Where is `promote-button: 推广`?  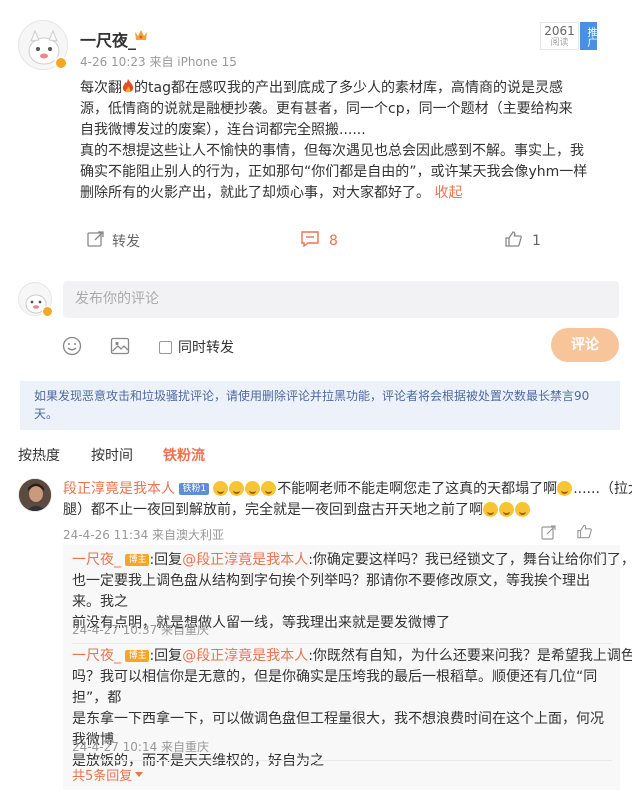
promote-button: 推广 is located at coordinates (588, 36).